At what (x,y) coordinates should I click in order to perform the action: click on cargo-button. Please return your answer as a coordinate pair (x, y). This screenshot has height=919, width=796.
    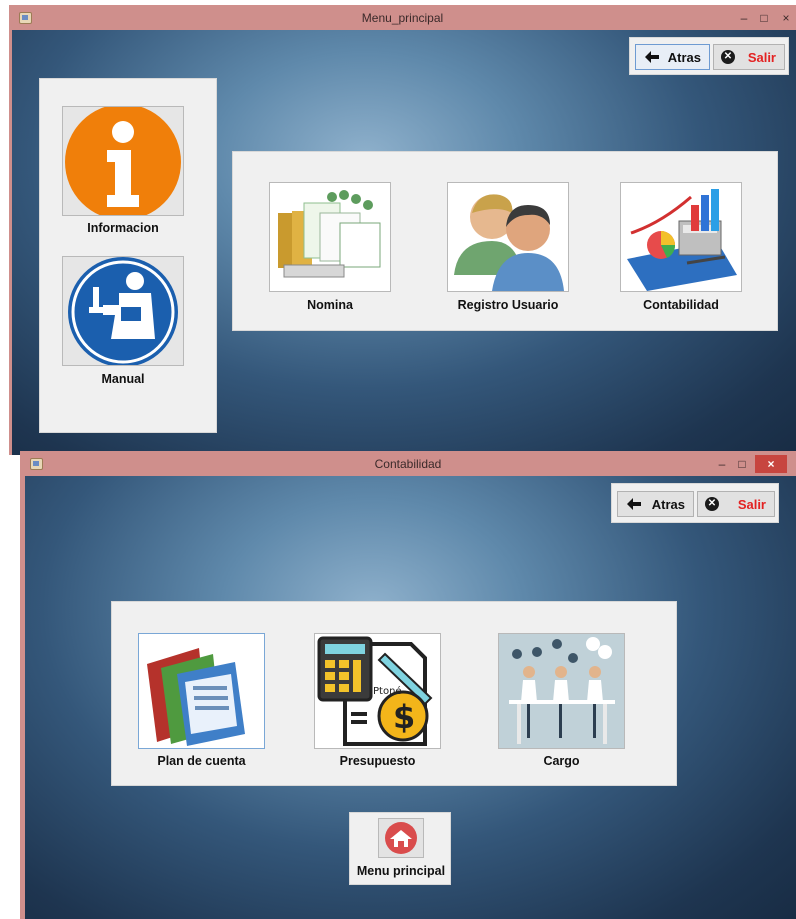
    Looking at the image, I should click on (561, 691).